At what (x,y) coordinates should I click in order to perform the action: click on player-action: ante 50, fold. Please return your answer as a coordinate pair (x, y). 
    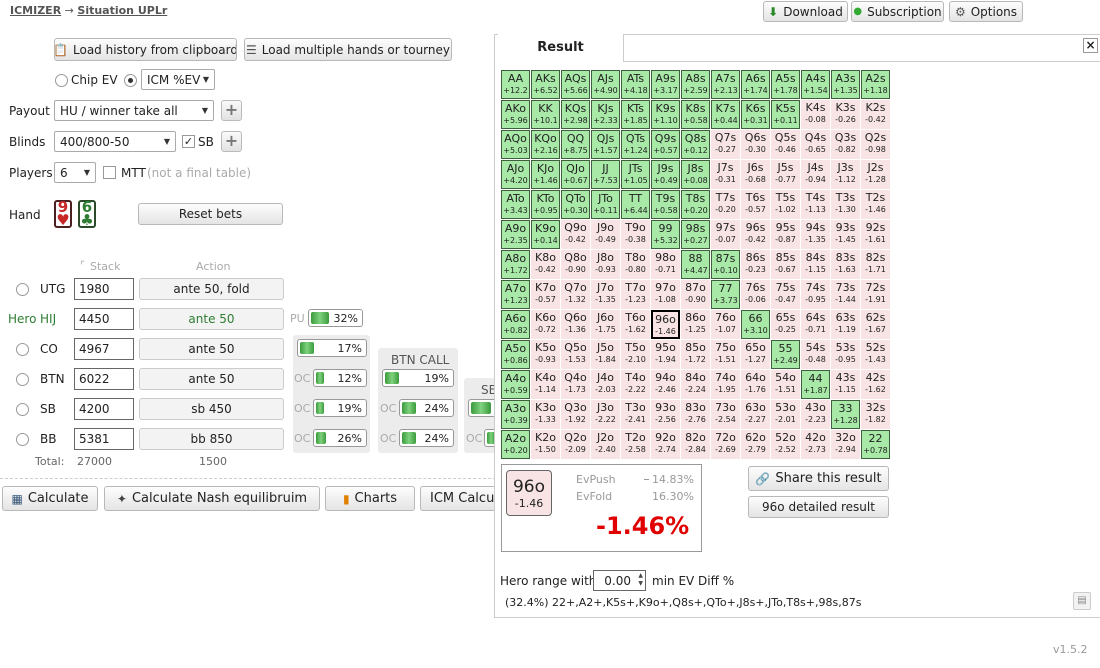
    Looking at the image, I should click on (211, 289).